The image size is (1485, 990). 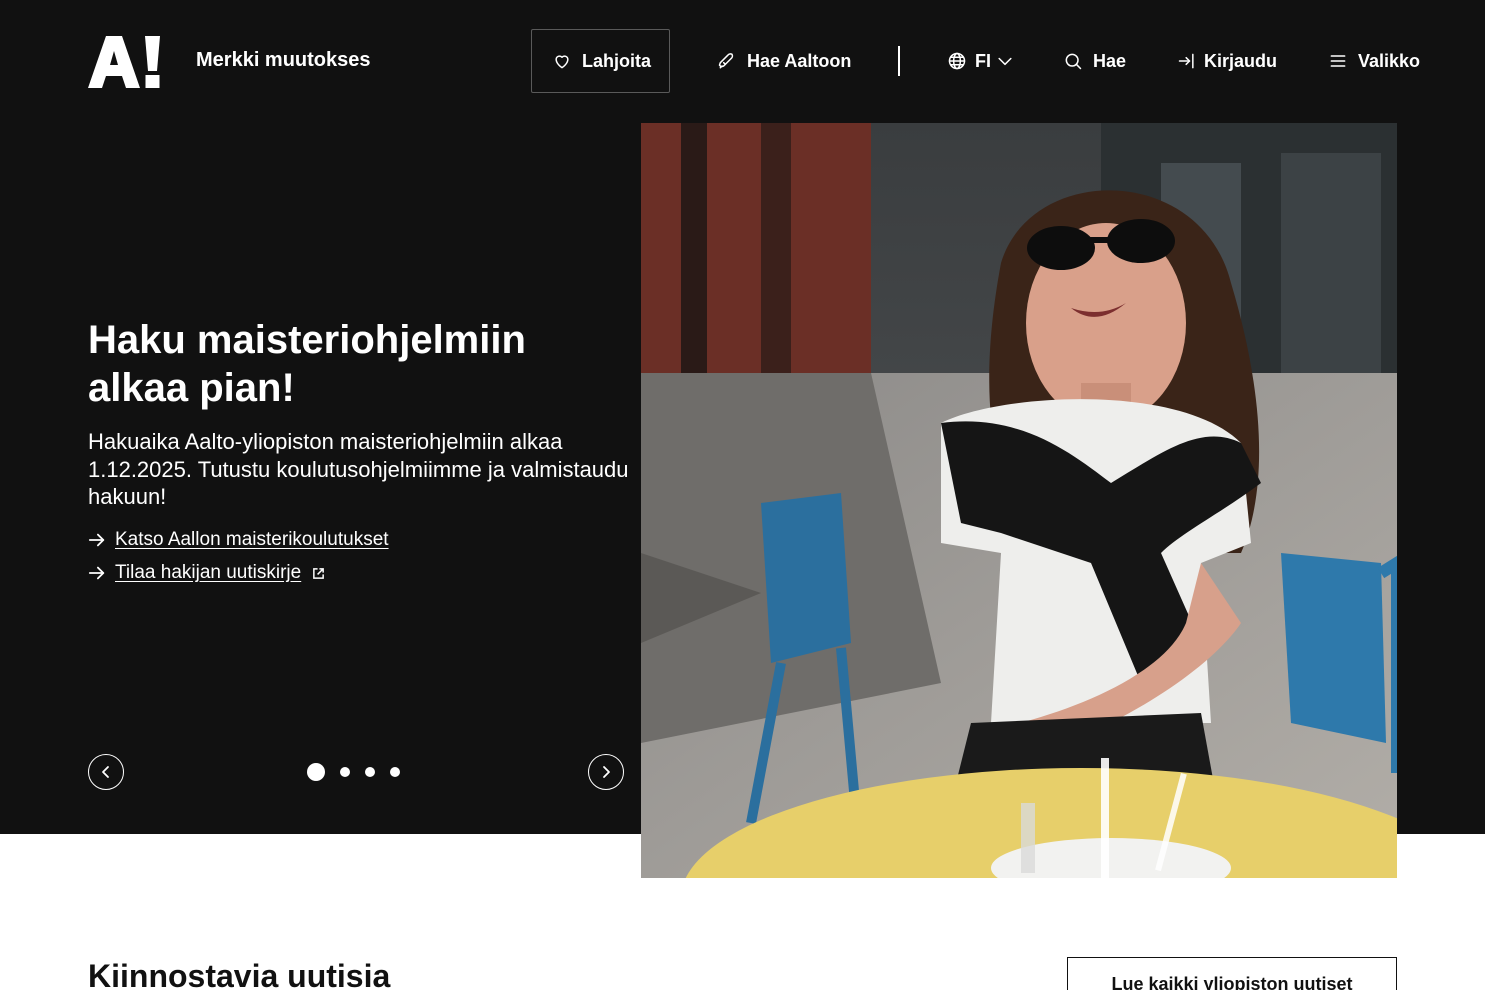 What do you see at coordinates (283, 60) in the screenshot?
I see `site-tagline: Merkki muutokses` at bounding box center [283, 60].